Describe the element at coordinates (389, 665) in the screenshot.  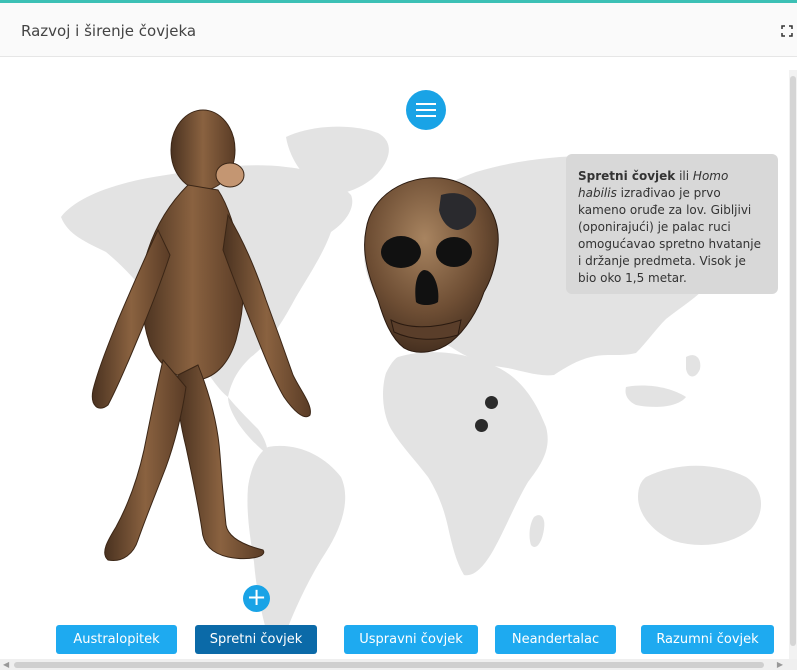
I see `horizontal-scroll-thumb` at that location.